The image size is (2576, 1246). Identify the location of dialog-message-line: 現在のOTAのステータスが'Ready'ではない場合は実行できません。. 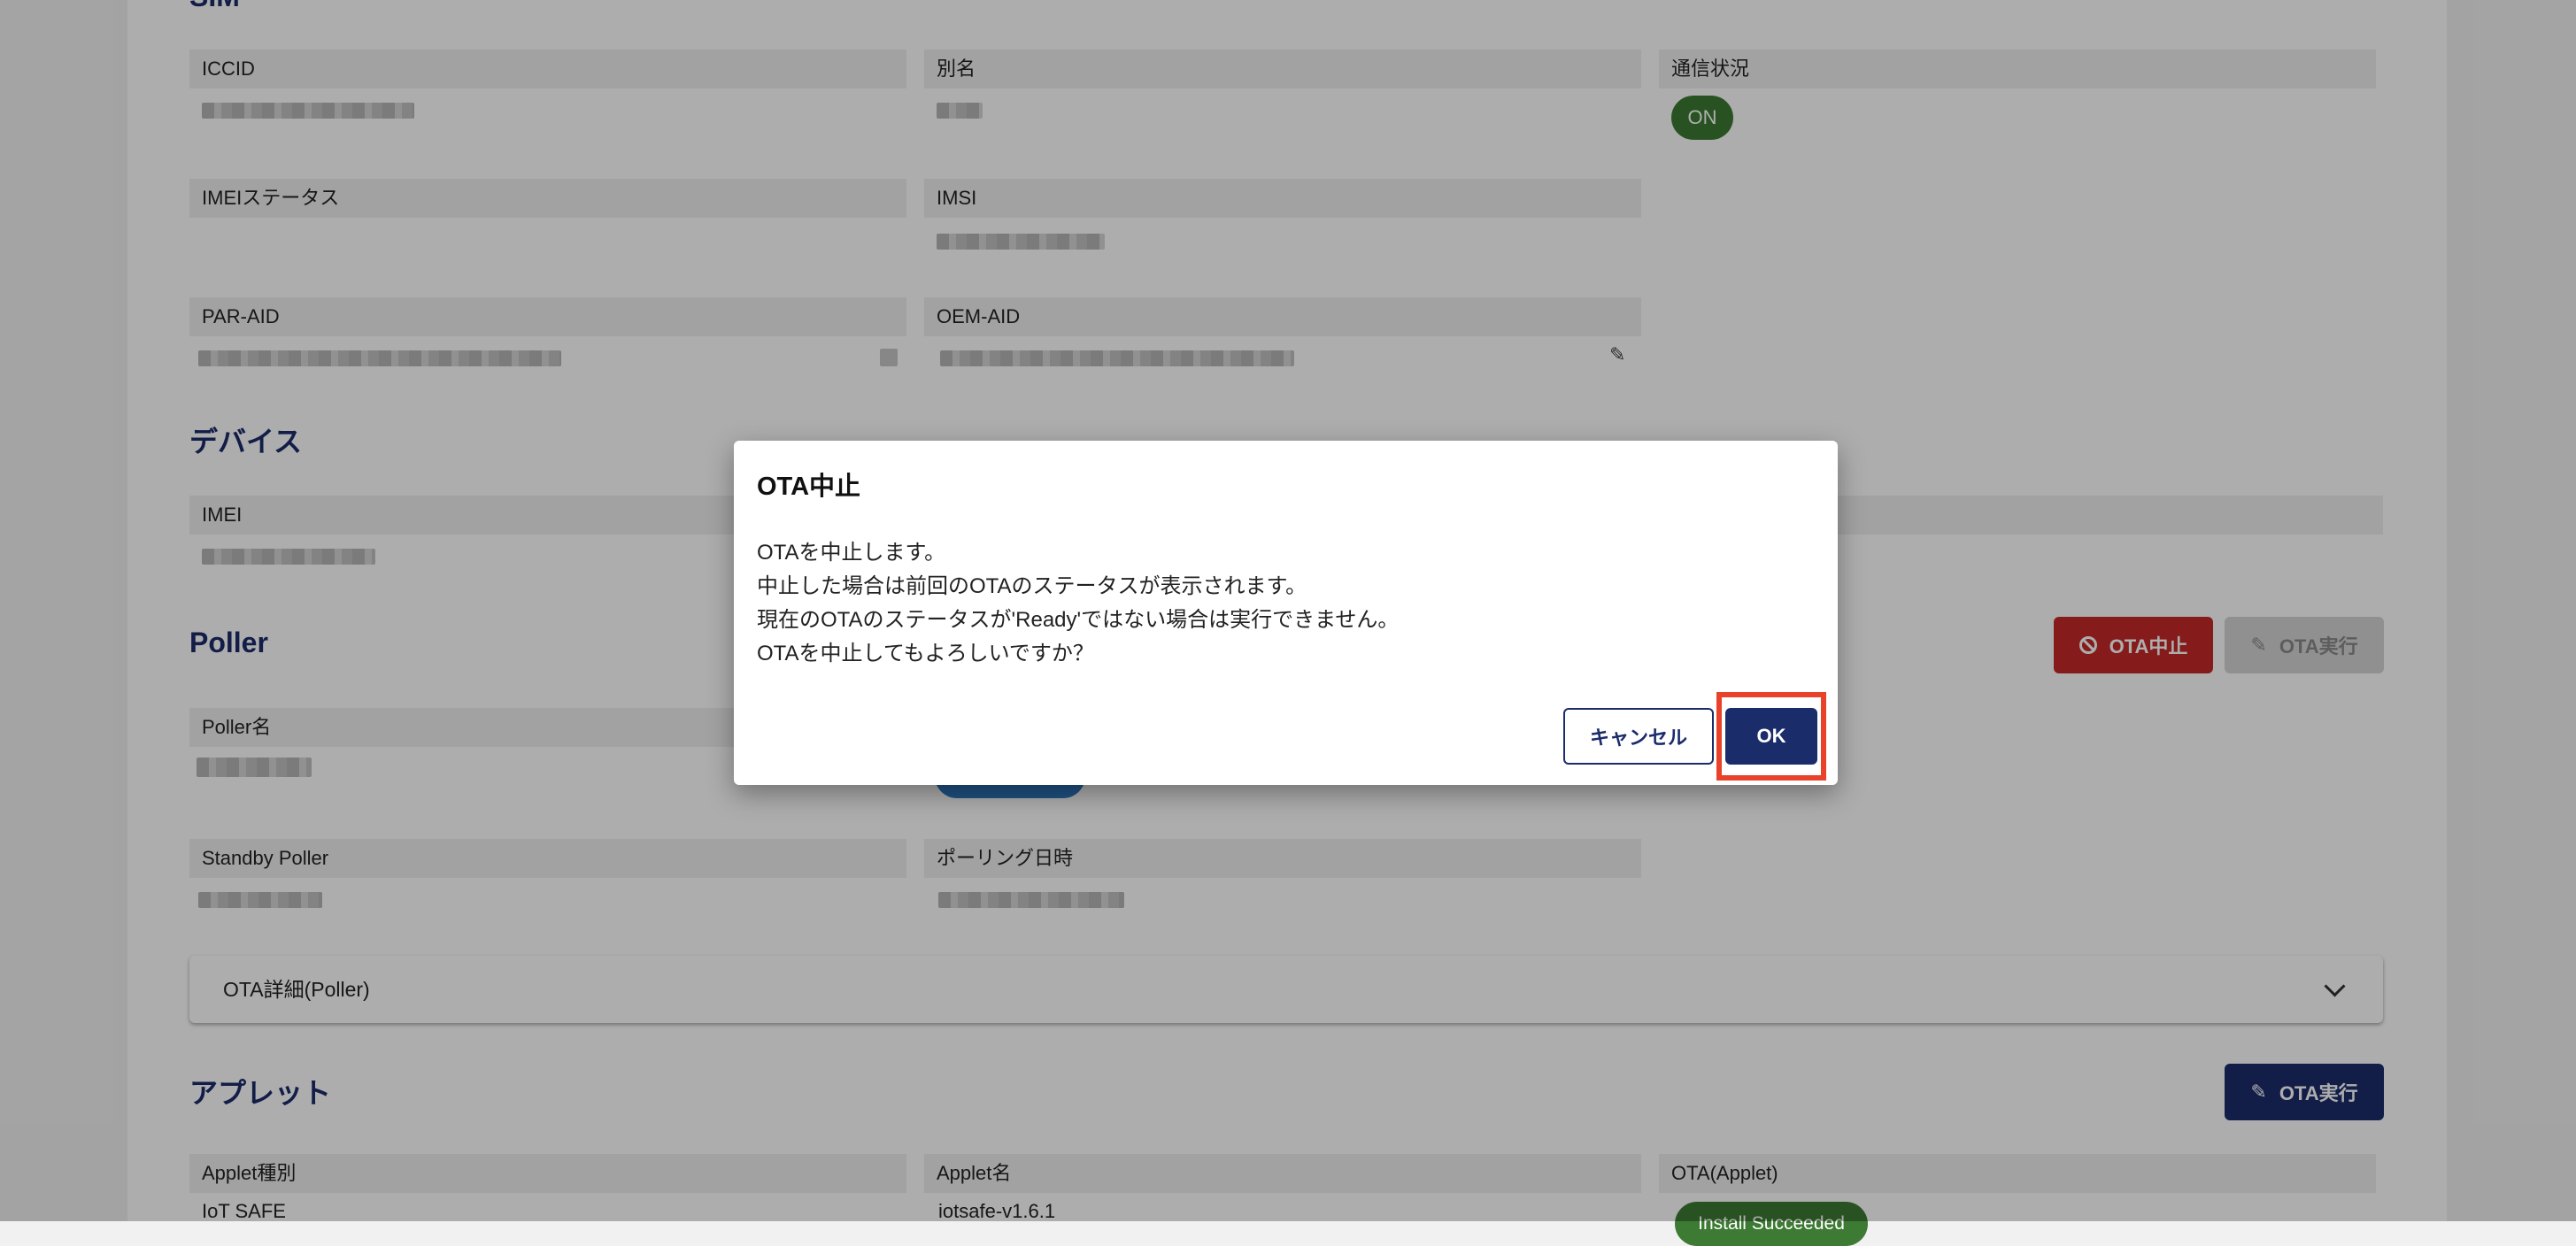
(1078, 620).